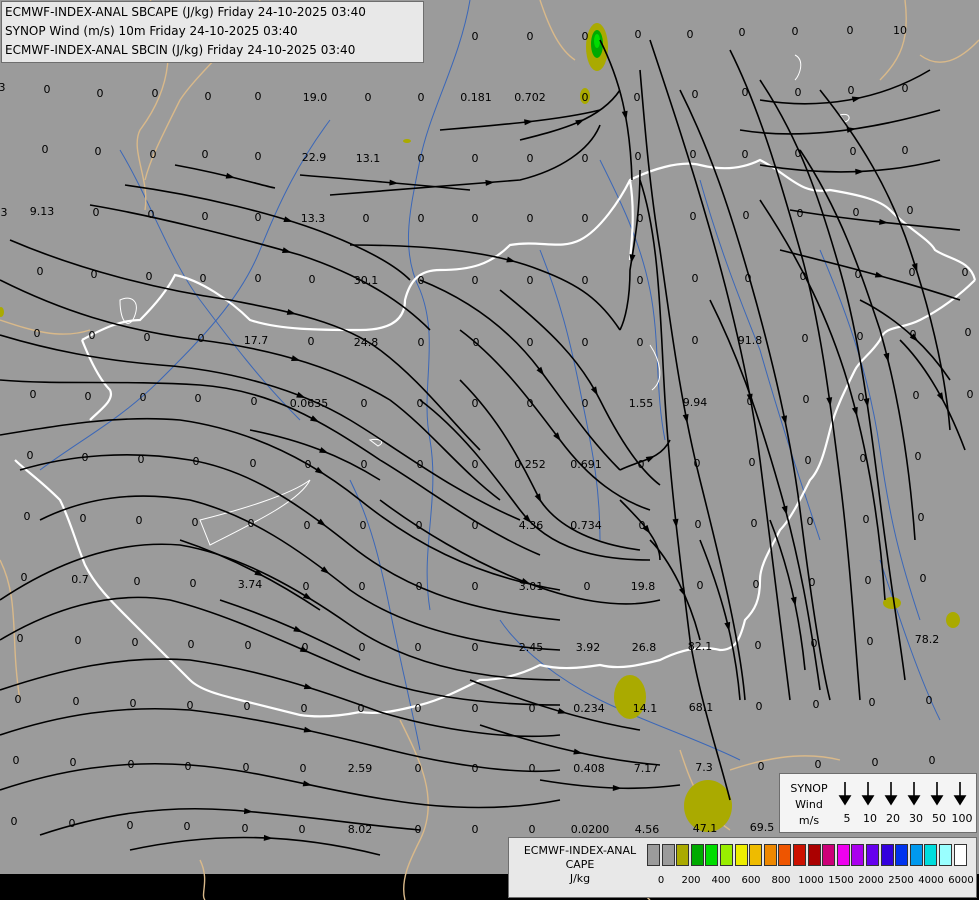 This screenshot has height=900, width=979. Describe the element at coordinates (531, 586) in the screenshot. I see `map-value-label: 3.01` at that location.